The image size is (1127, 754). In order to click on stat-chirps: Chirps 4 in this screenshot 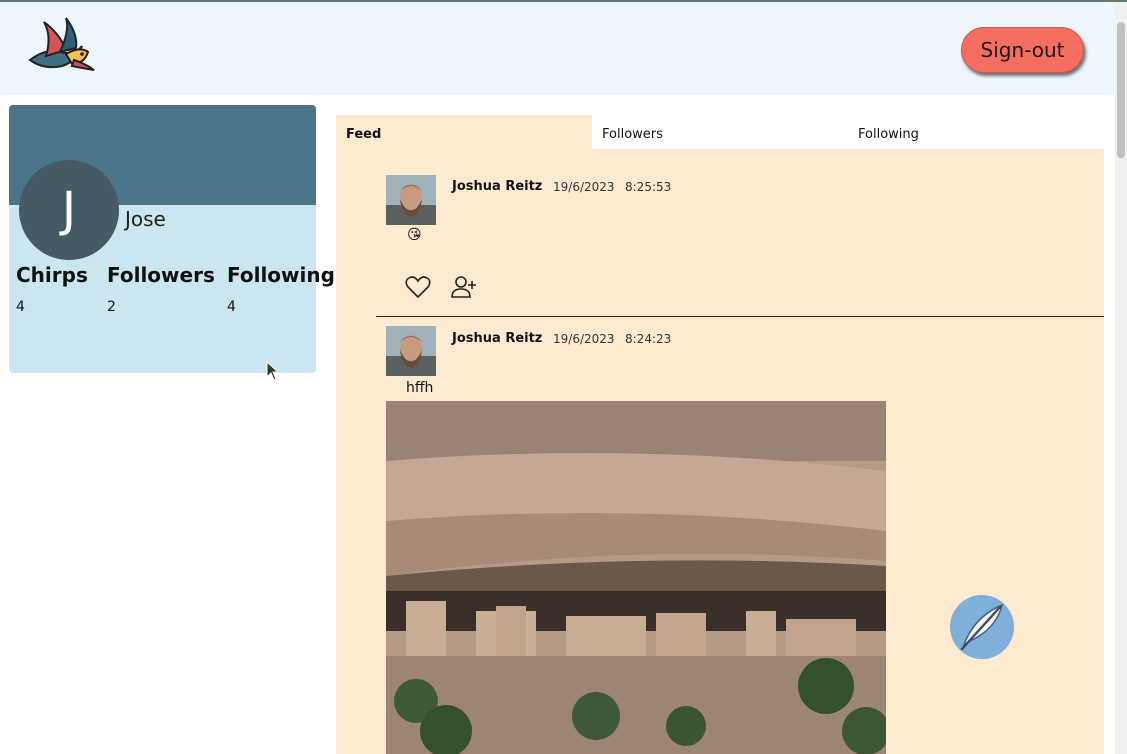, I will do `click(52, 289)`.